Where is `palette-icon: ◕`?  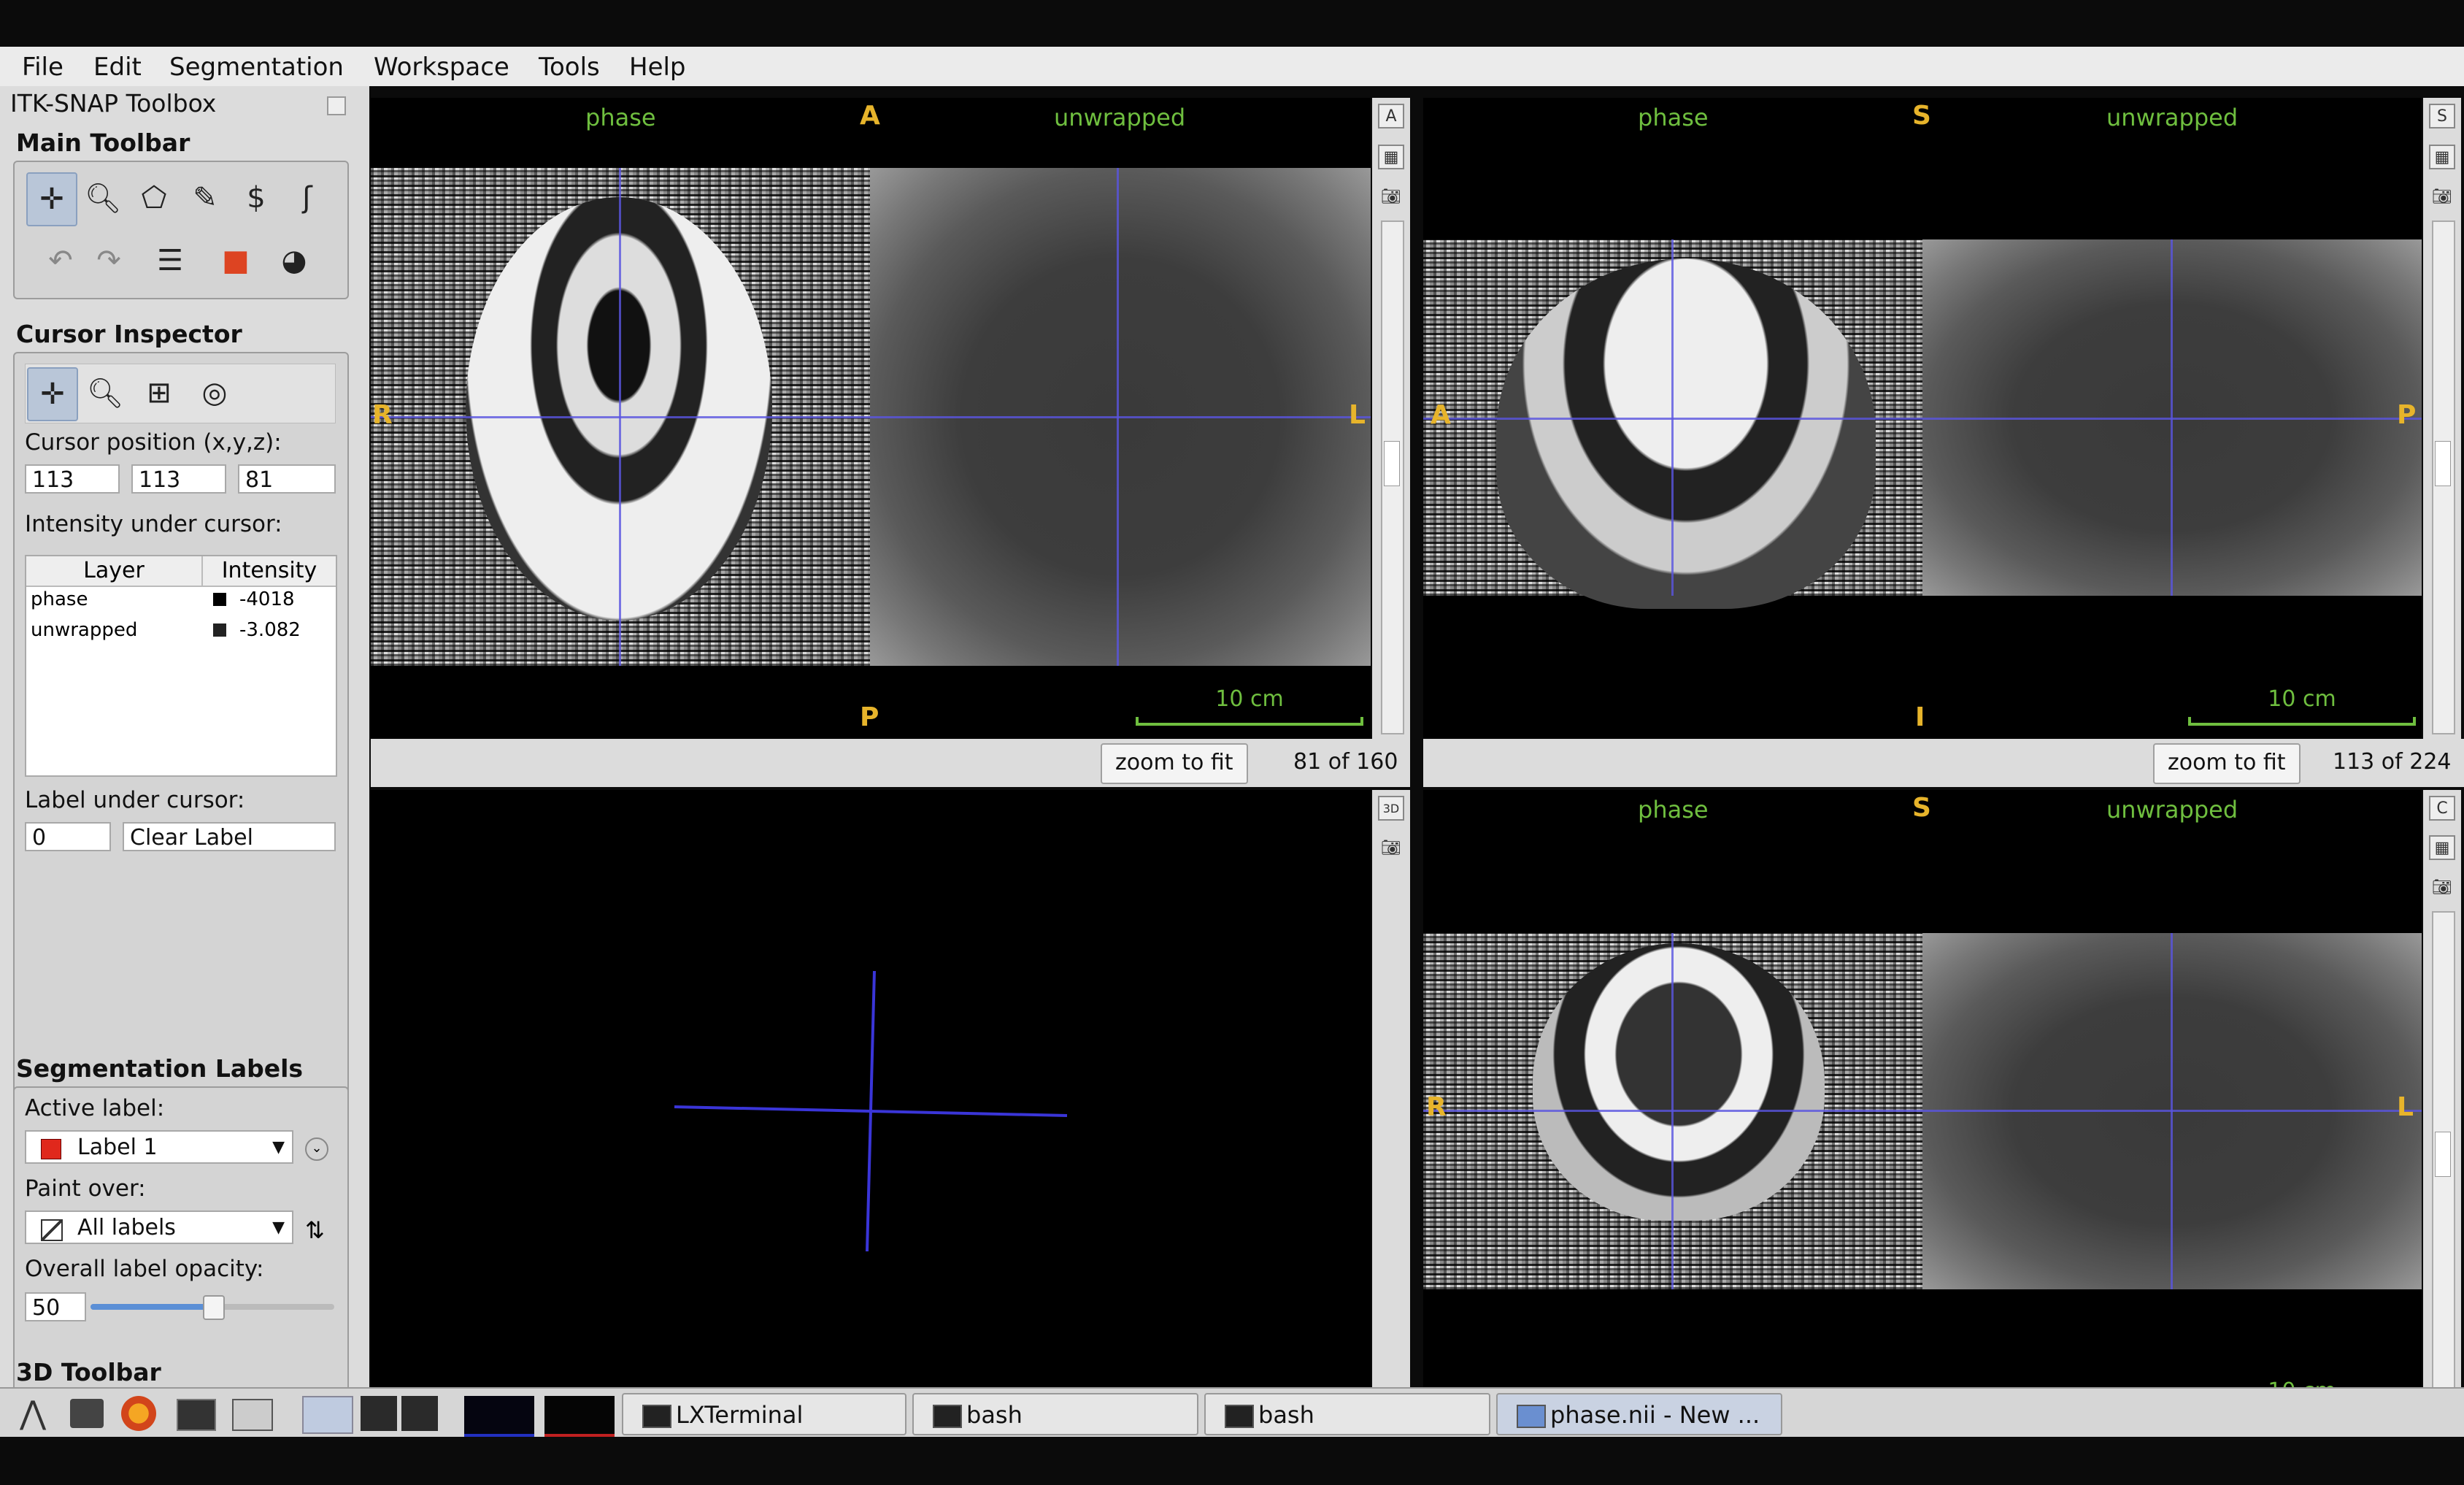
palette-icon: ◕ is located at coordinates (294, 260).